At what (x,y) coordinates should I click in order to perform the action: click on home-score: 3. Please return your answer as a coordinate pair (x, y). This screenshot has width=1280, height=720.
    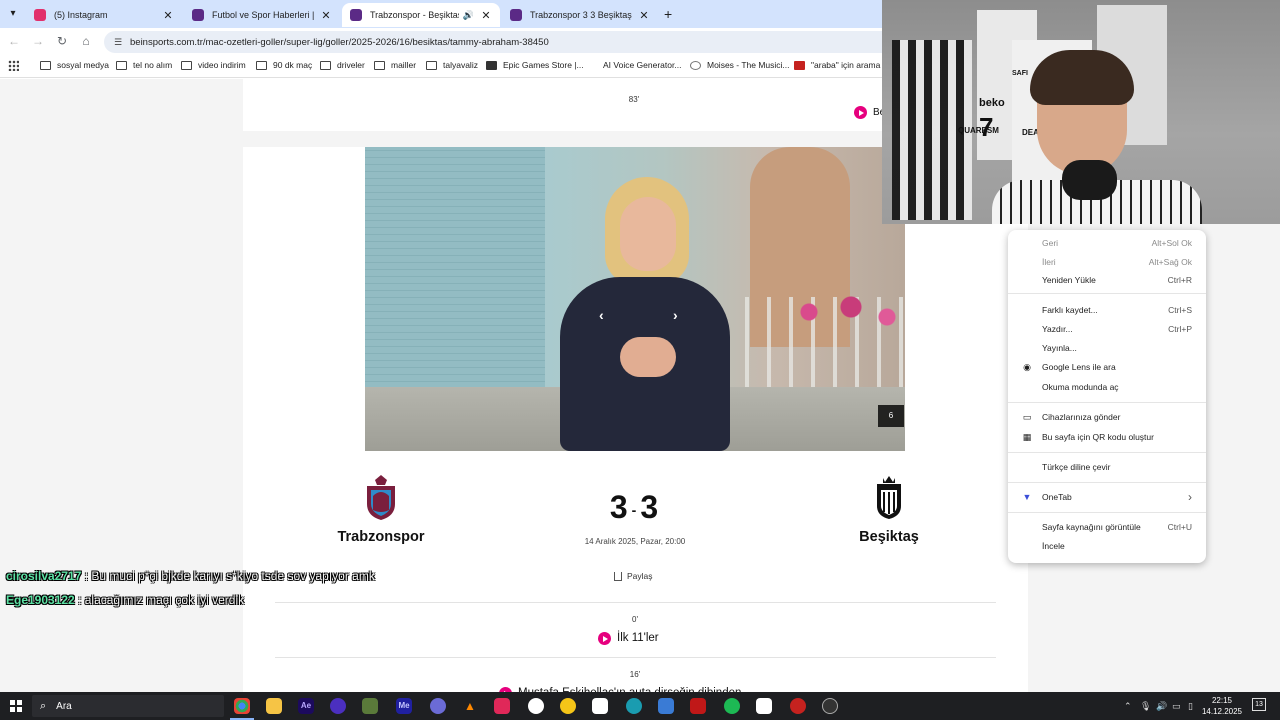
    Looking at the image, I should click on (619, 507).